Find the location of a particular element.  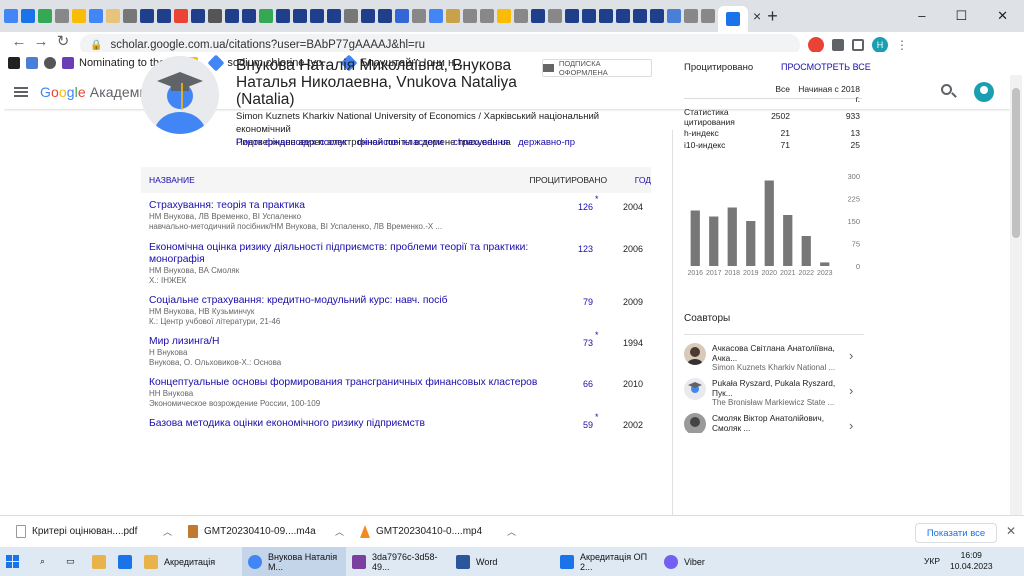

back-icon: ← is located at coordinates (19, 41).